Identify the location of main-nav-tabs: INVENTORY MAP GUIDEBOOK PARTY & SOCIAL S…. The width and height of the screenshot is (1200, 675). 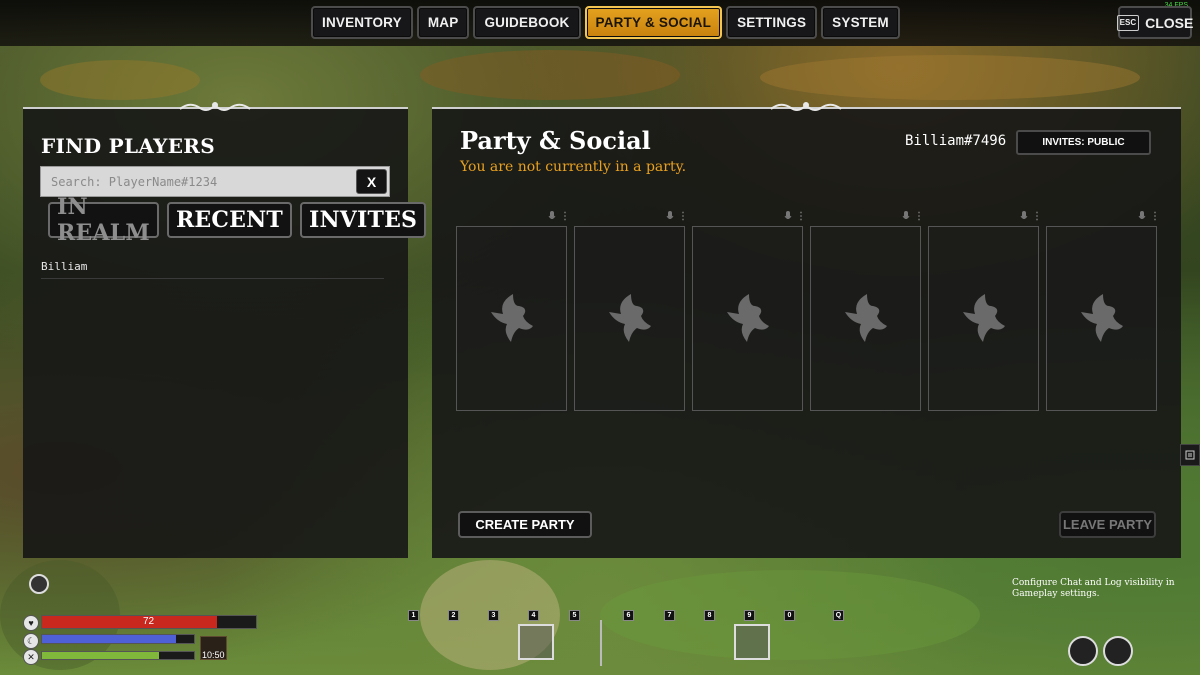
(605, 22).